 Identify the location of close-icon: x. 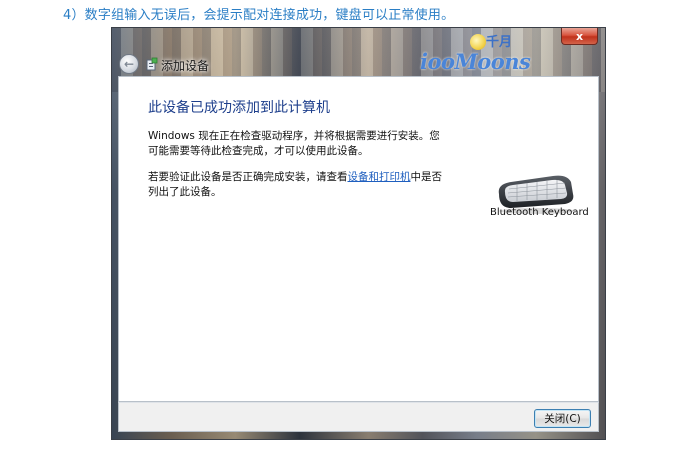
(579, 36).